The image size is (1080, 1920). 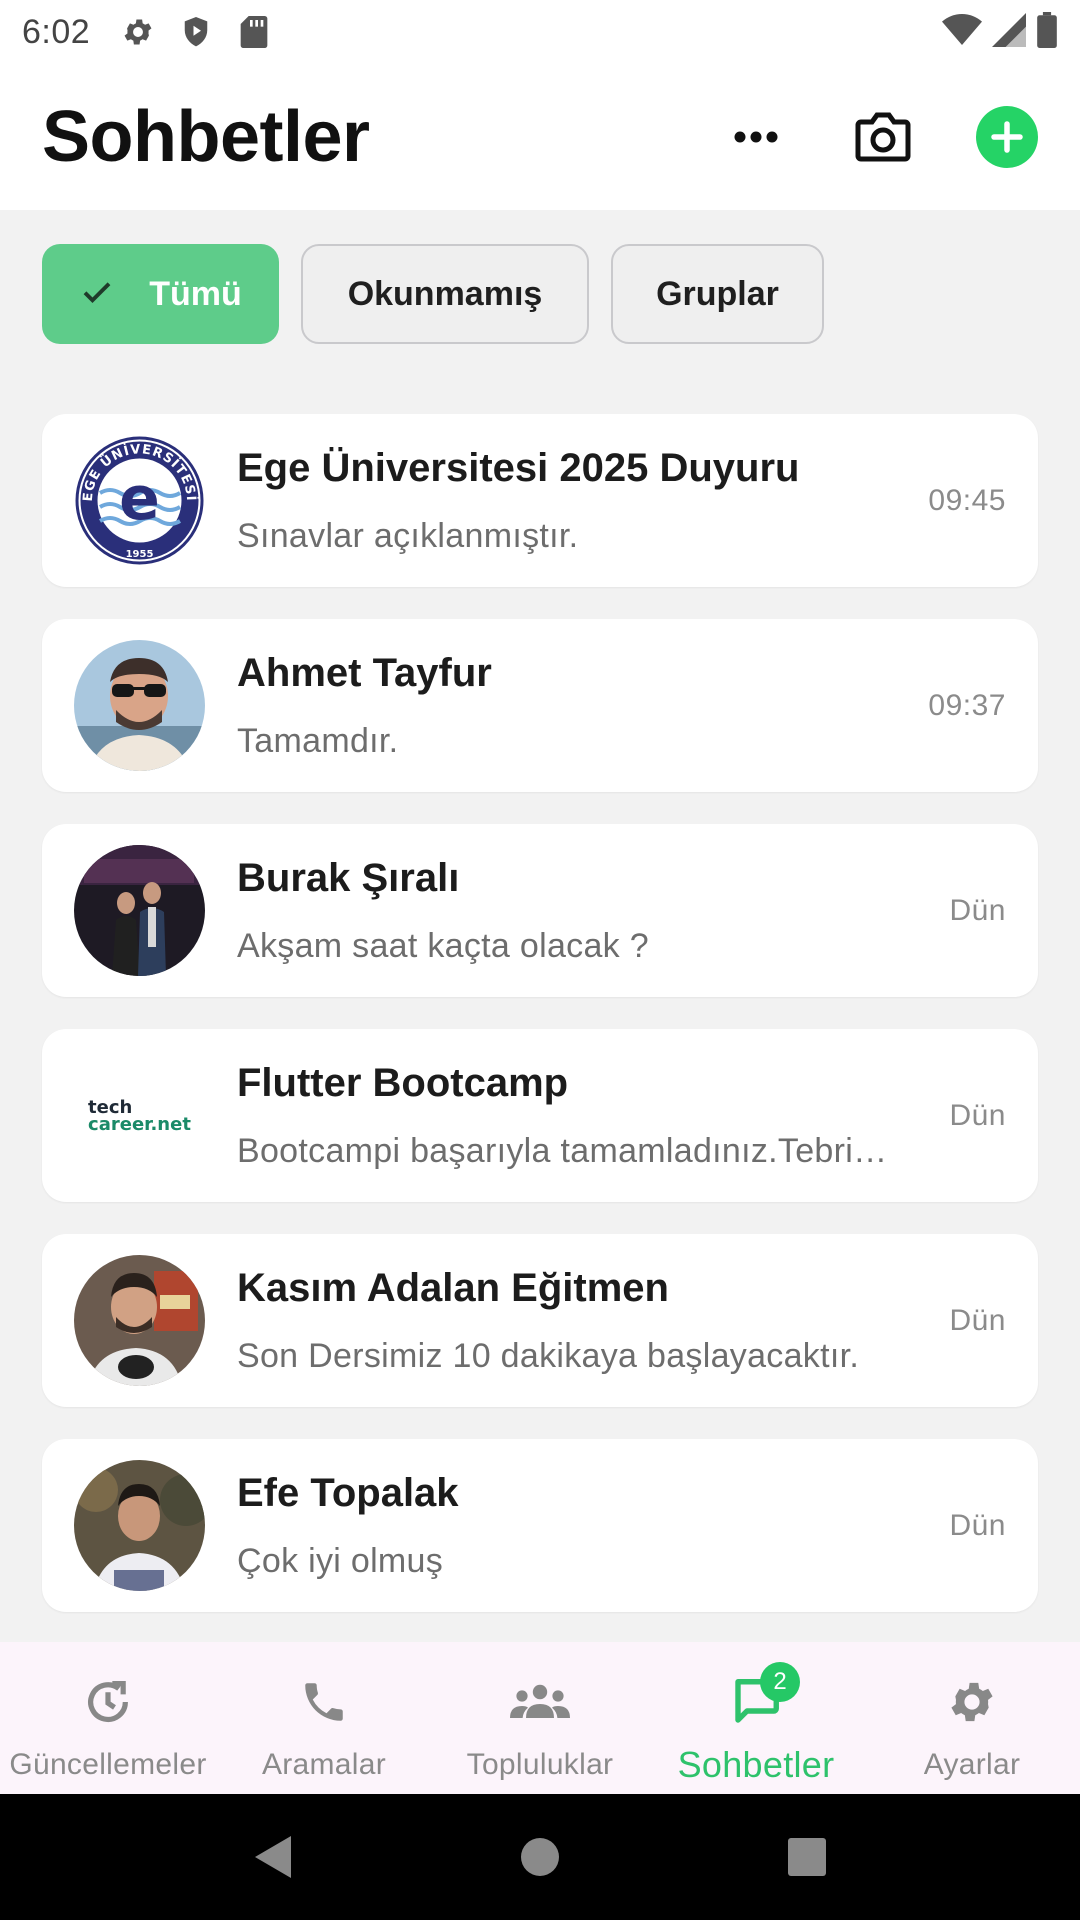 I want to click on nav-item-calls: Aramalar, so click(x=324, y=1718).